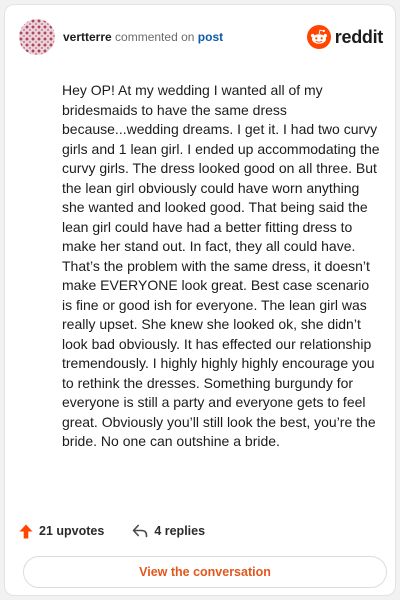 This screenshot has height=600, width=400. Describe the element at coordinates (180, 531) in the screenshot. I see `replies-count: 4 replies` at that location.